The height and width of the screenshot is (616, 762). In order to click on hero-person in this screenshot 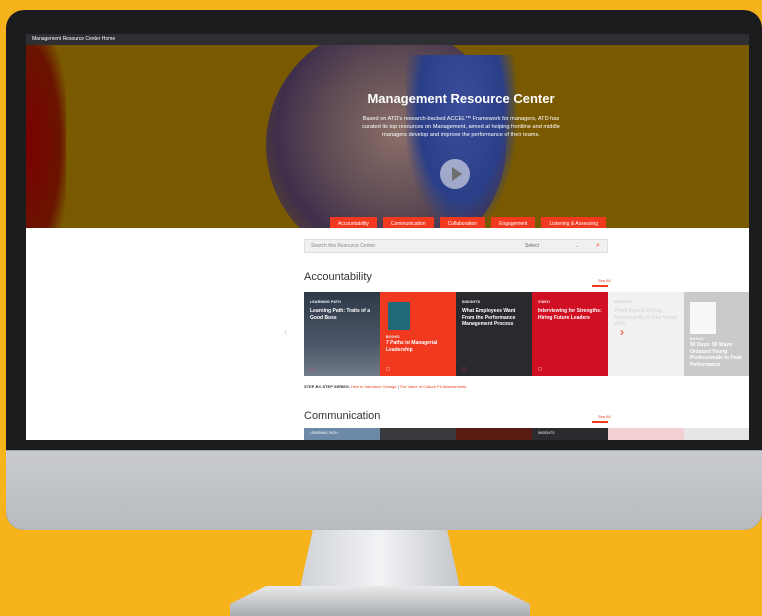, I will do `click(461, 141)`.